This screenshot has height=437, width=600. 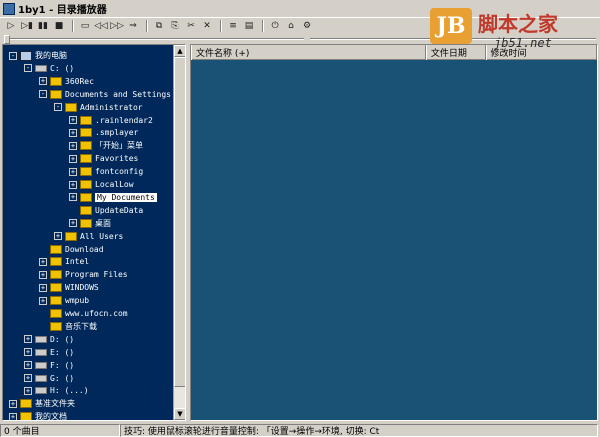 I want to click on tree-item-label: 基准文件夹, so click(x=55, y=404).